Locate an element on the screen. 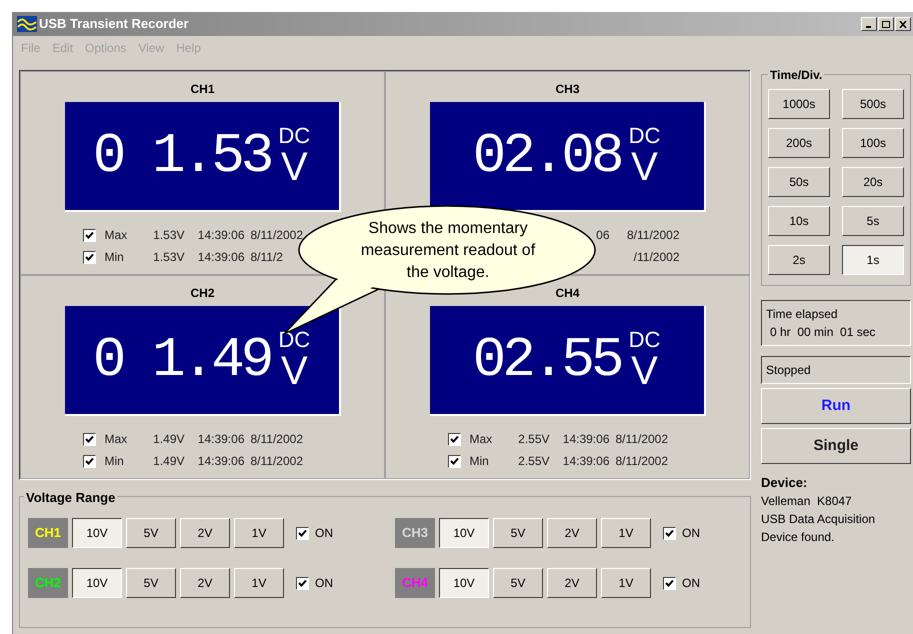 Image resolution: width=913 pixels, height=634 pixels. elapsed-label: Time elapsed is located at coordinates (802, 314).